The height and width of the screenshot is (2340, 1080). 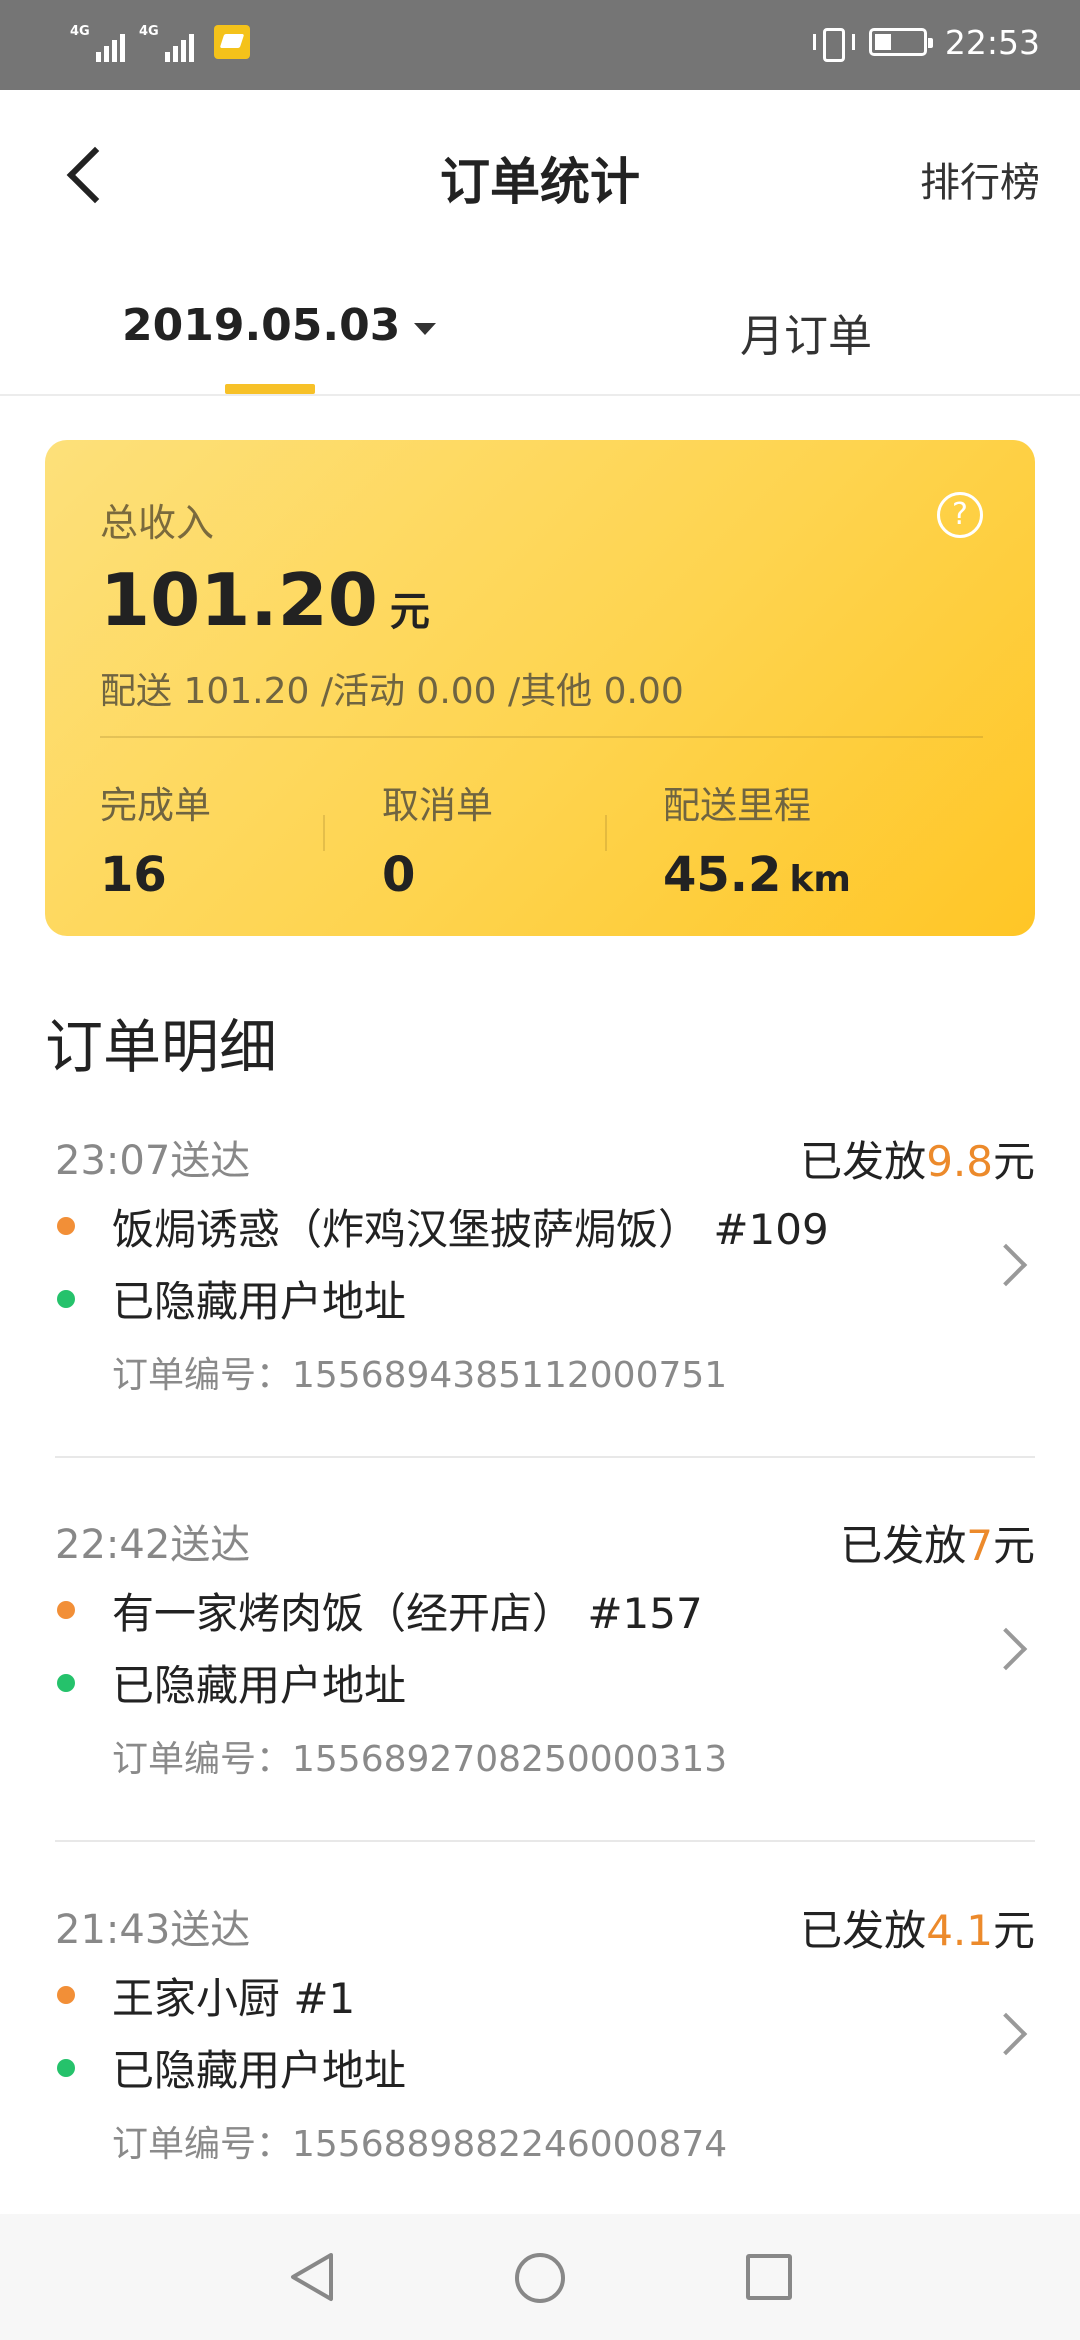 I want to click on order-delivered-time: 21:43送达, so click(x=153, y=1930).